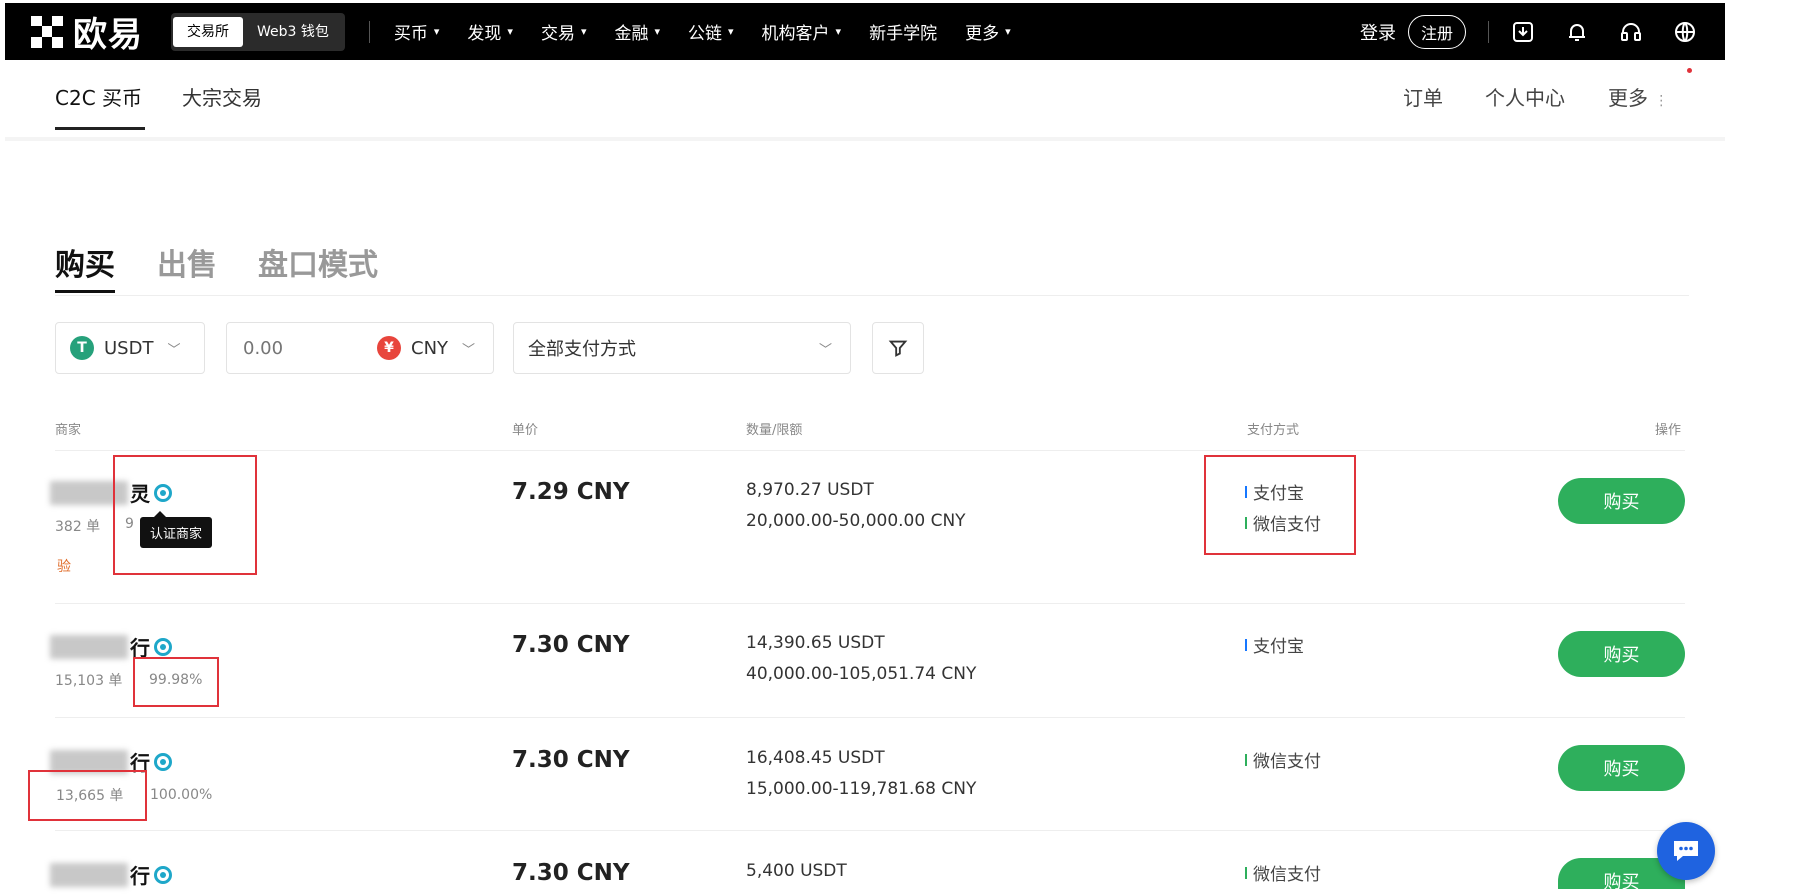  Describe the element at coordinates (108, 35) in the screenshot. I see `logo-text: 欧易` at that location.